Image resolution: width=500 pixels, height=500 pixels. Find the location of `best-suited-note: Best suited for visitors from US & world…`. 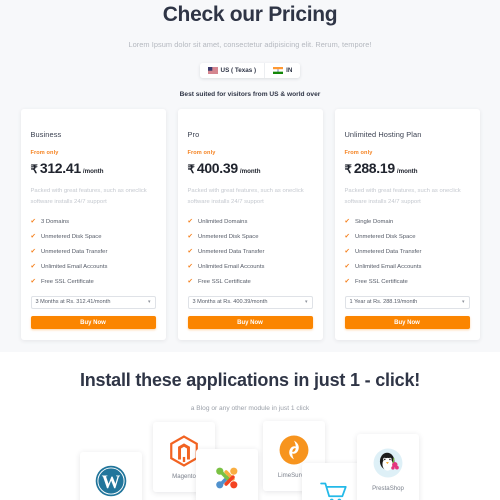

best-suited-note: Best suited for visitors from US & world… is located at coordinates (250, 94).